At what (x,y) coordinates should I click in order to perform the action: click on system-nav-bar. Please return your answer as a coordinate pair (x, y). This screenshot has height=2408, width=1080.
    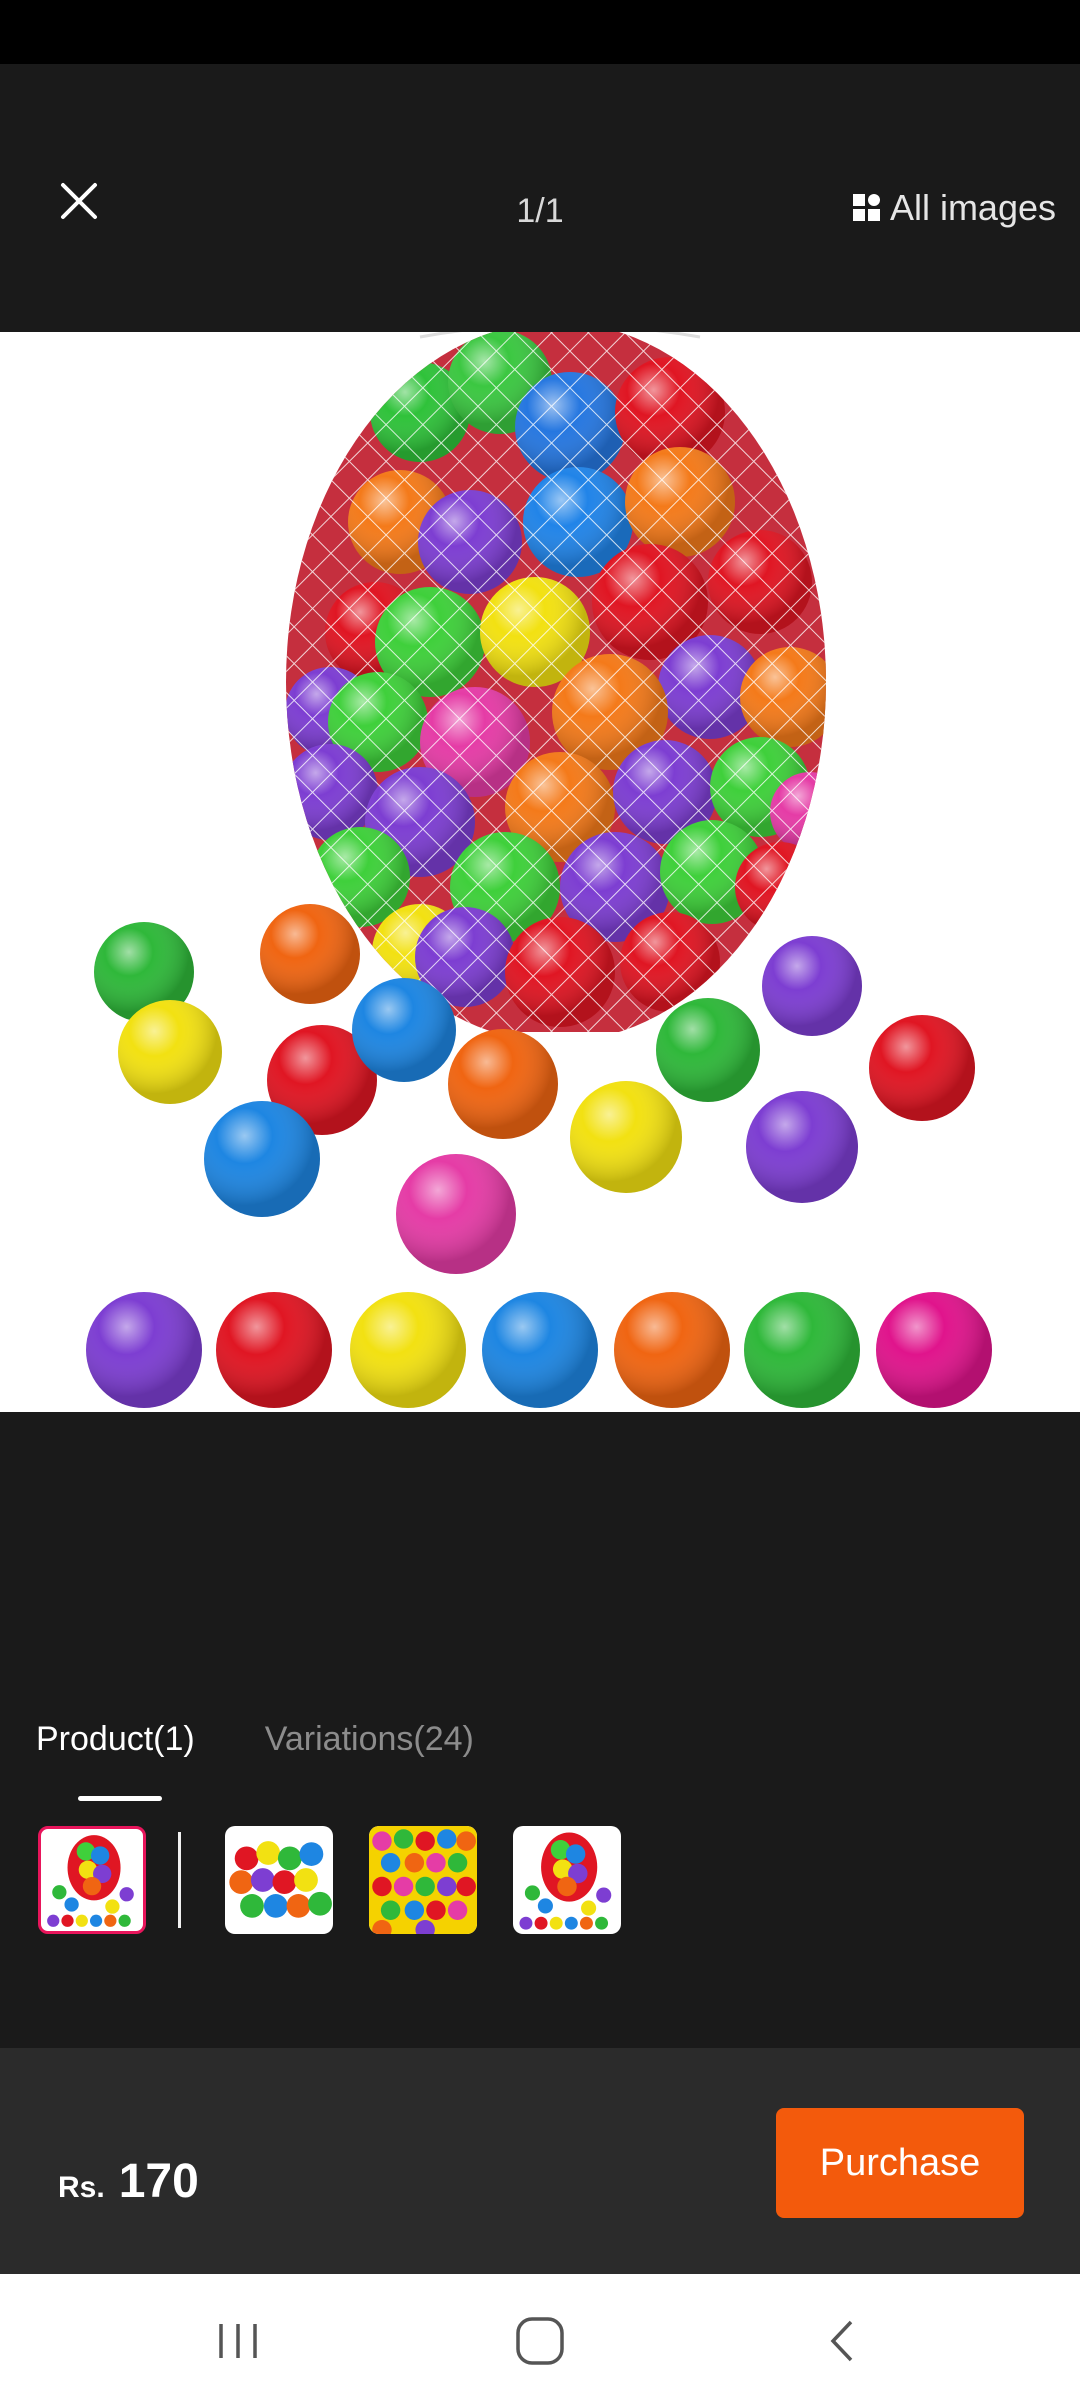
    Looking at the image, I should click on (540, 2341).